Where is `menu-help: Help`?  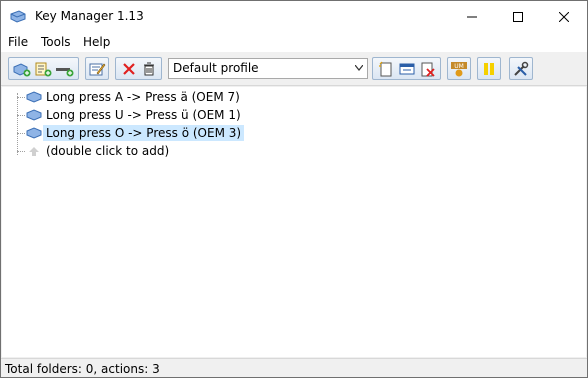
menu-help: Help is located at coordinates (96, 42).